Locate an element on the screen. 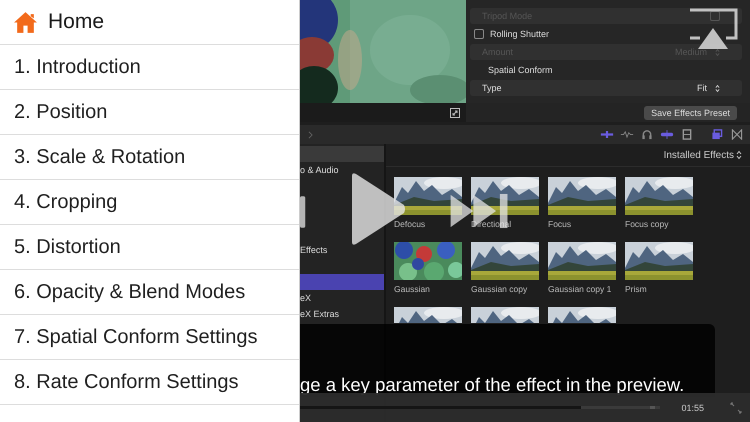  caption-text: ge a key parameter of the effect in the preview. is located at coordinates (492, 385).